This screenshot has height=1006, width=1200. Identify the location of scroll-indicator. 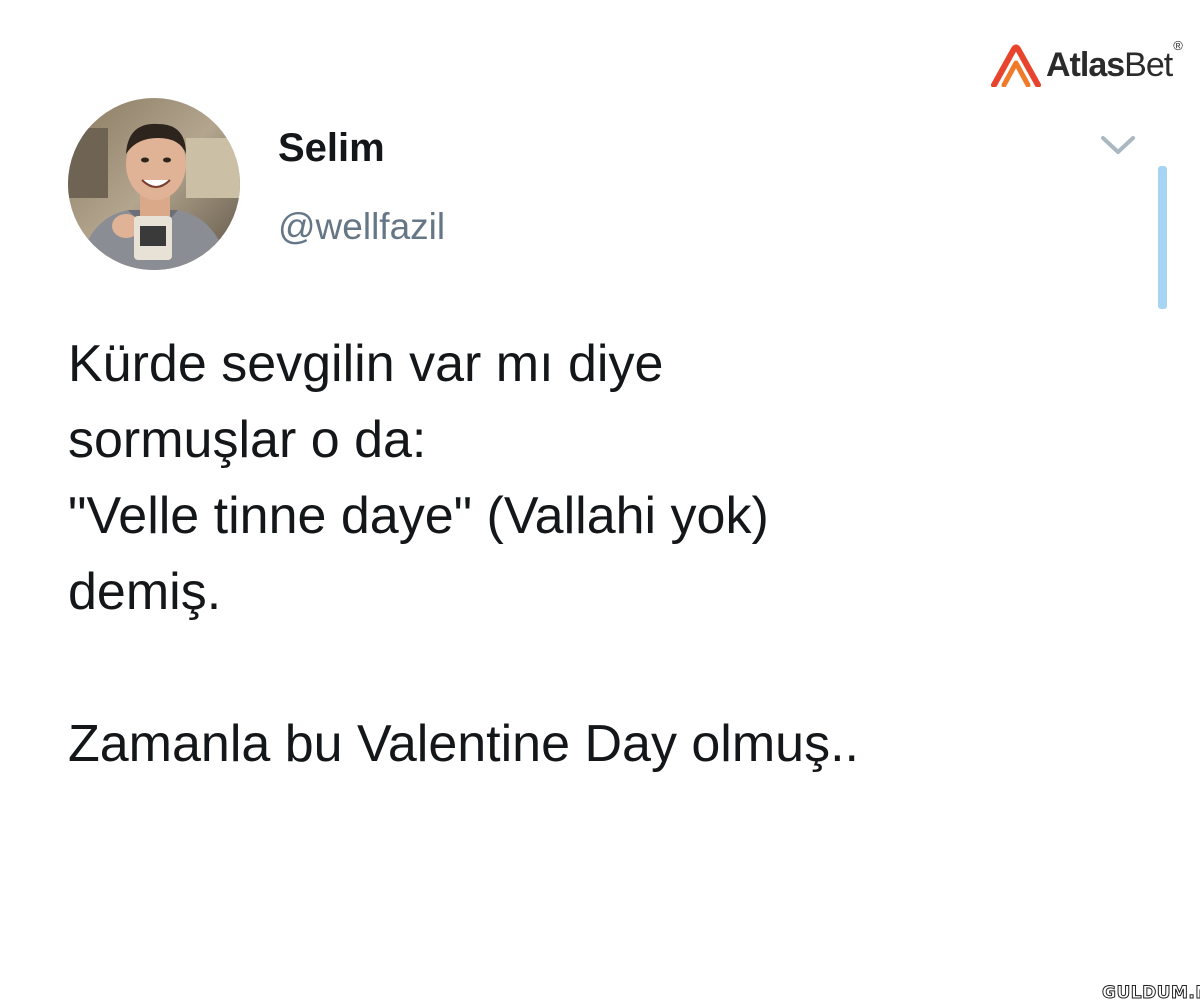
(1162, 237).